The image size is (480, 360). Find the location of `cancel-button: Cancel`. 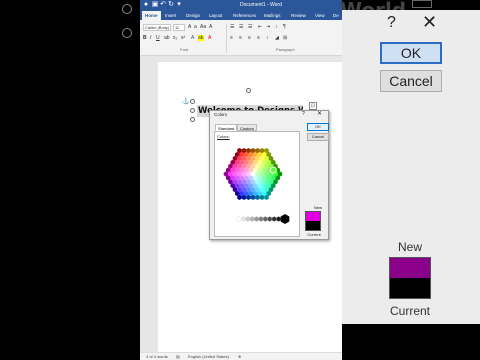

cancel-button: Cancel is located at coordinates (318, 137).